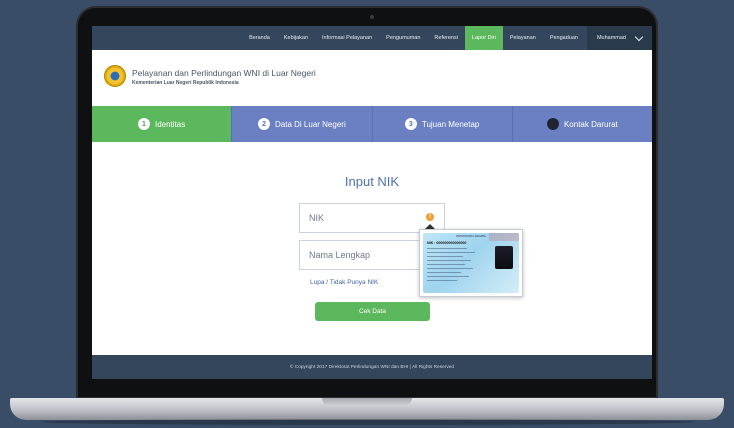  I want to click on nav-item-pengaduan: Pengaduan, so click(564, 38).